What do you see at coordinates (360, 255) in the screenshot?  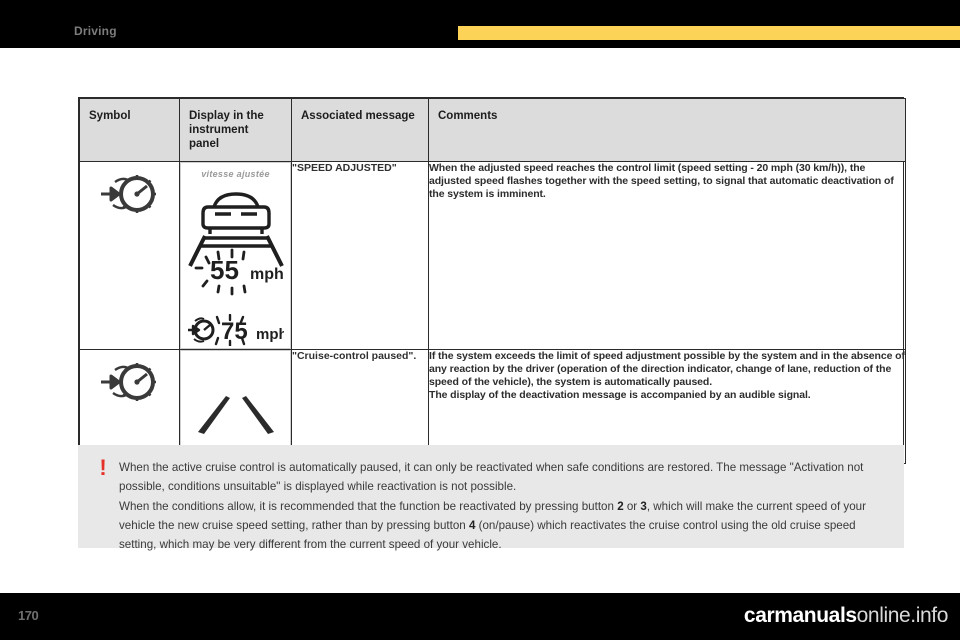 I see `cell-associated-message: "SPEED ADJUSTED"` at bounding box center [360, 255].